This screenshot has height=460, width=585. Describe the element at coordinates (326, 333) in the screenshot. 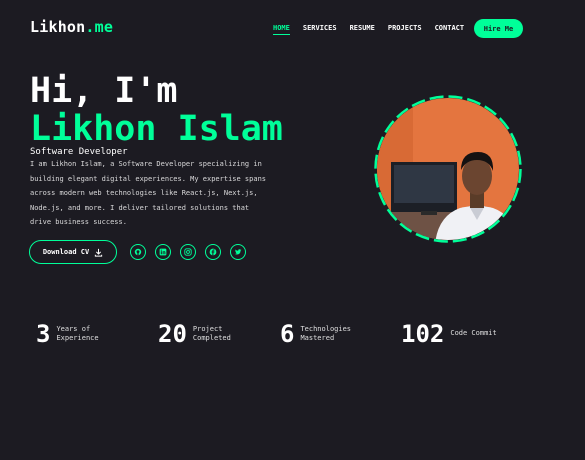

I see `stat-label: Technologies Mastered` at that location.